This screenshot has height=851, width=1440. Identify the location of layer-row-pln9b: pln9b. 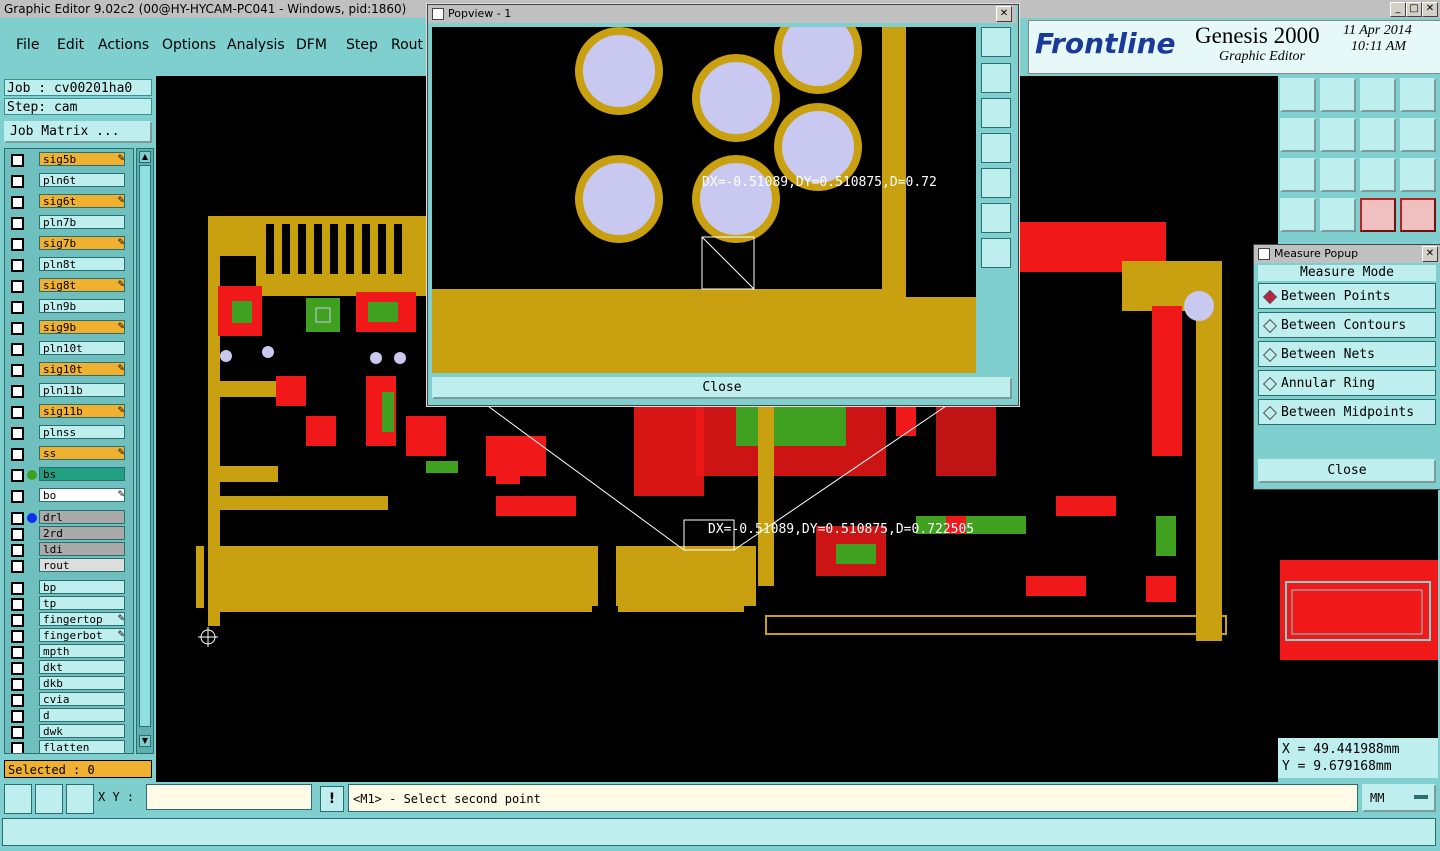
(68, 307).